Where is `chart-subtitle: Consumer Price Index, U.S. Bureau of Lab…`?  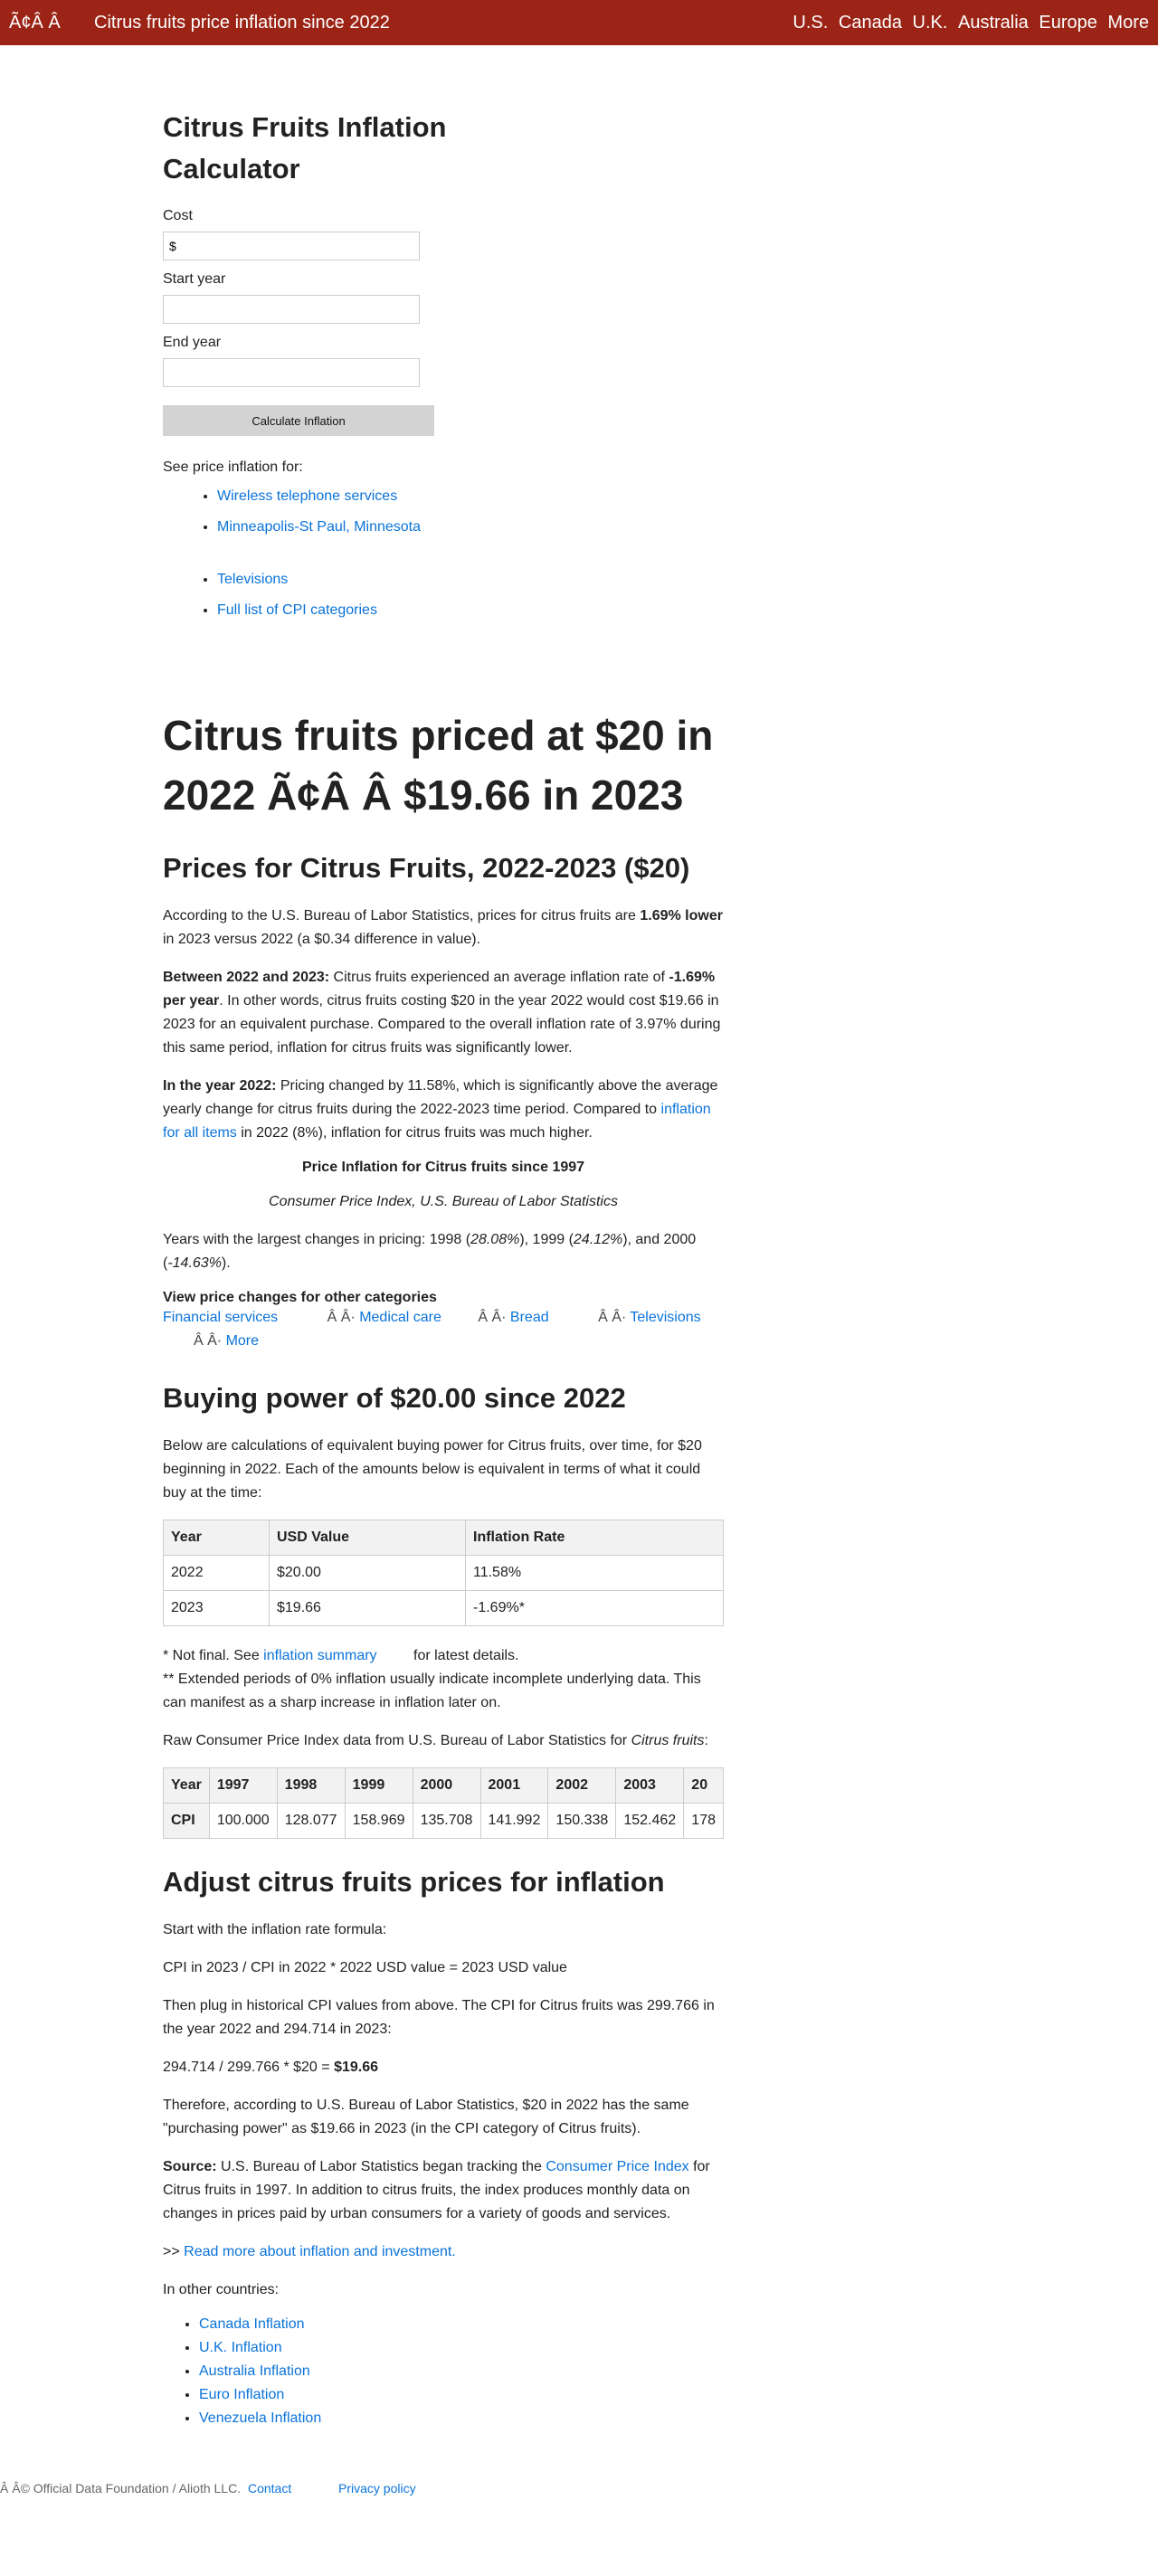
chart-subtitle: Consumer Price Index, U.S. Bureau of Lab… is located at coordinates (443, 1201).